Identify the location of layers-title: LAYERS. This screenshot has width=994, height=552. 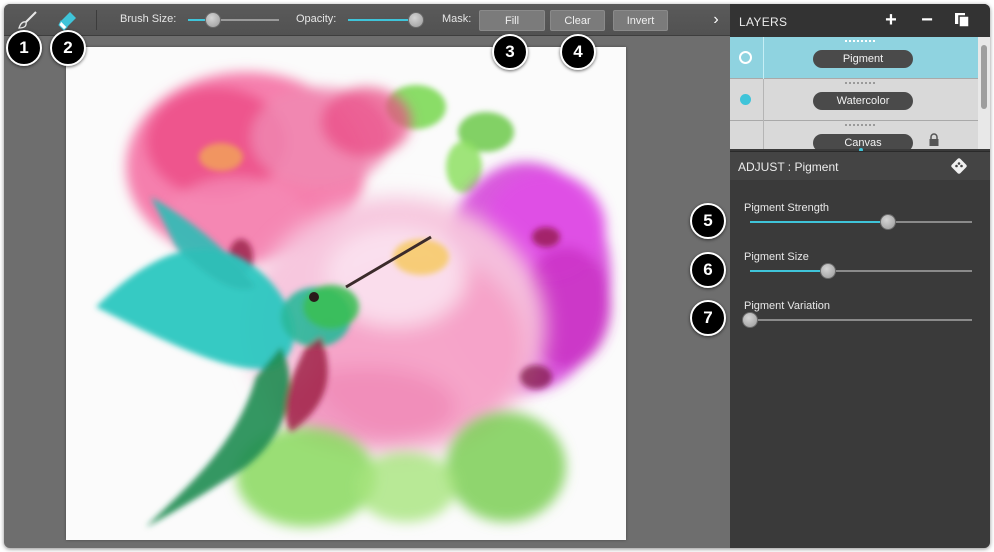
(763, 22).